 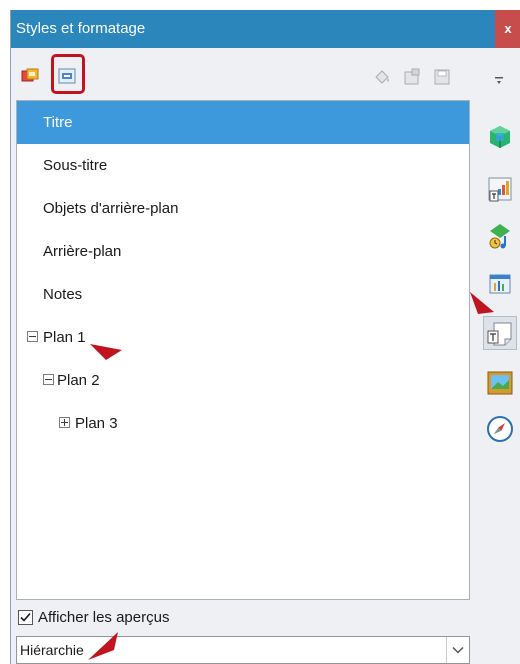 I want to click on style-item: Plan 3, so click(x=243, y=423).